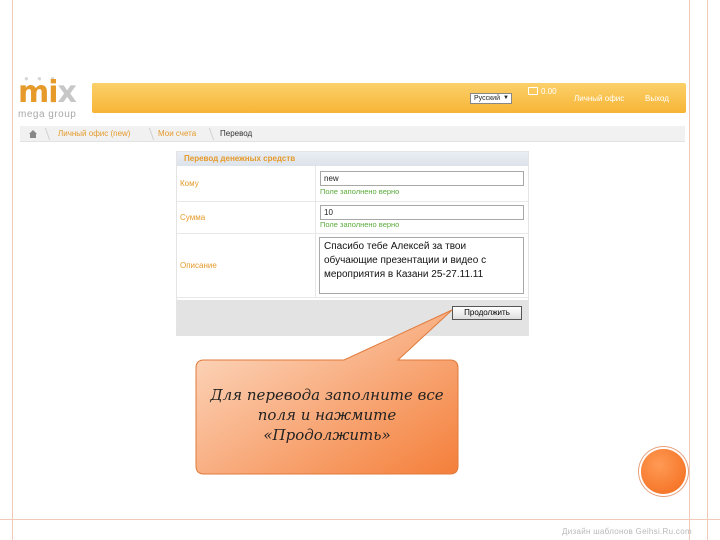  Describe the element at coordinates (189, 183) in the screenshot. I see `recipient-label: Кому` at that location.